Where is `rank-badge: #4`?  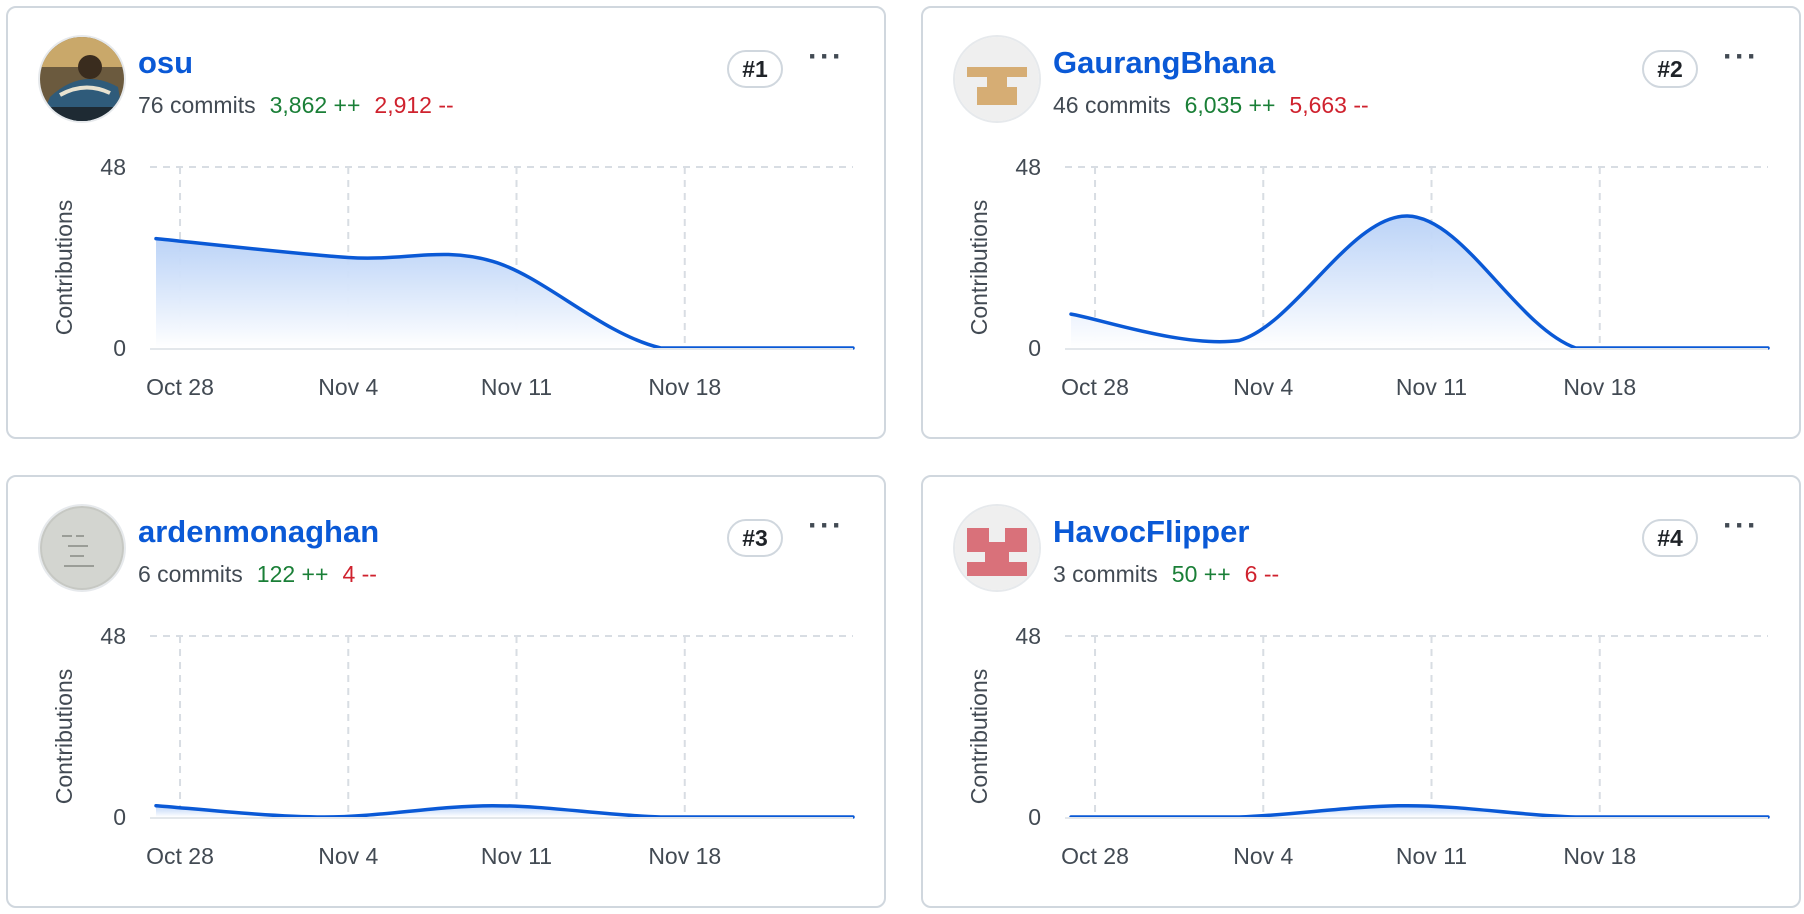
rank-badge: #4 is located at coordinates (1670, 538).